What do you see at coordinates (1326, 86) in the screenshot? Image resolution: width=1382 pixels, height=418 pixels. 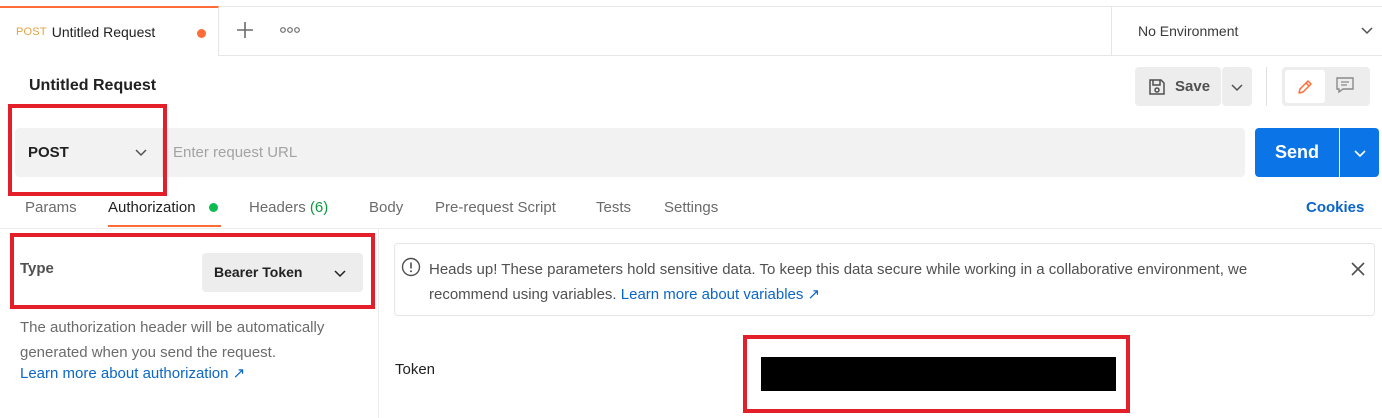 I see `view-mode-toggle` at bounding box center [1326, 86].